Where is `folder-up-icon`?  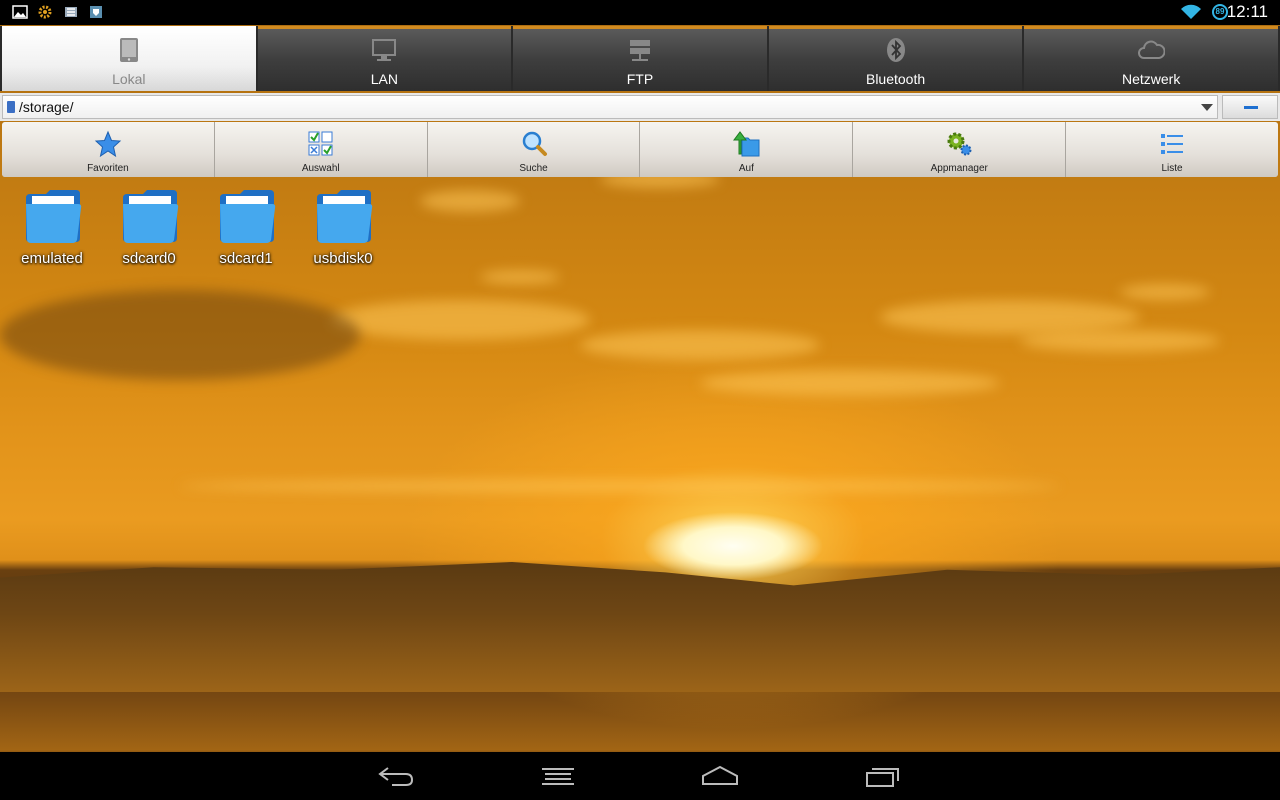 folder-up-icon is located at coordinates (746, 144).